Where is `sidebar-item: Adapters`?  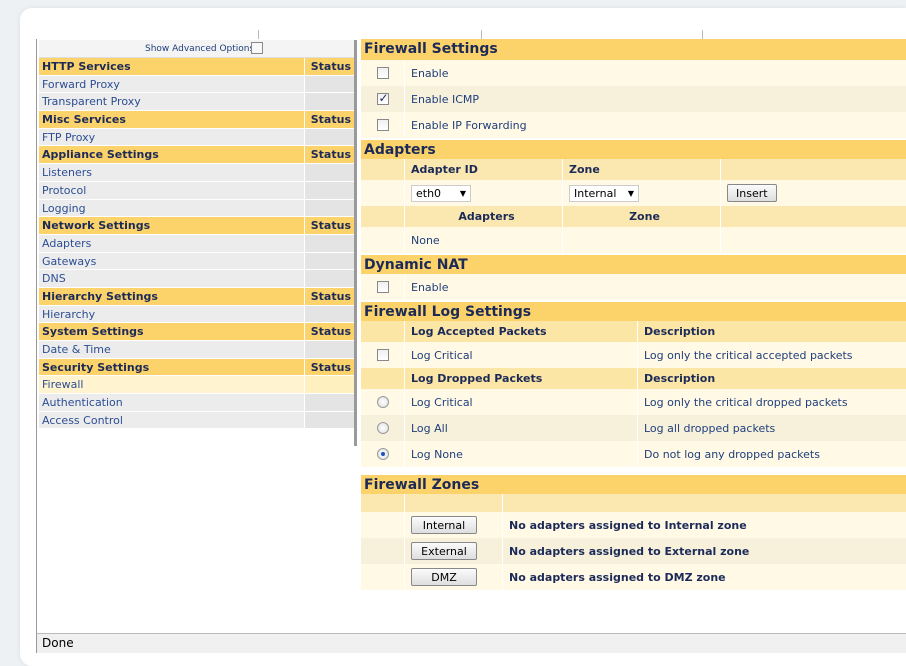 sidebar-item: Adapters is located at coordinates (196, 243).